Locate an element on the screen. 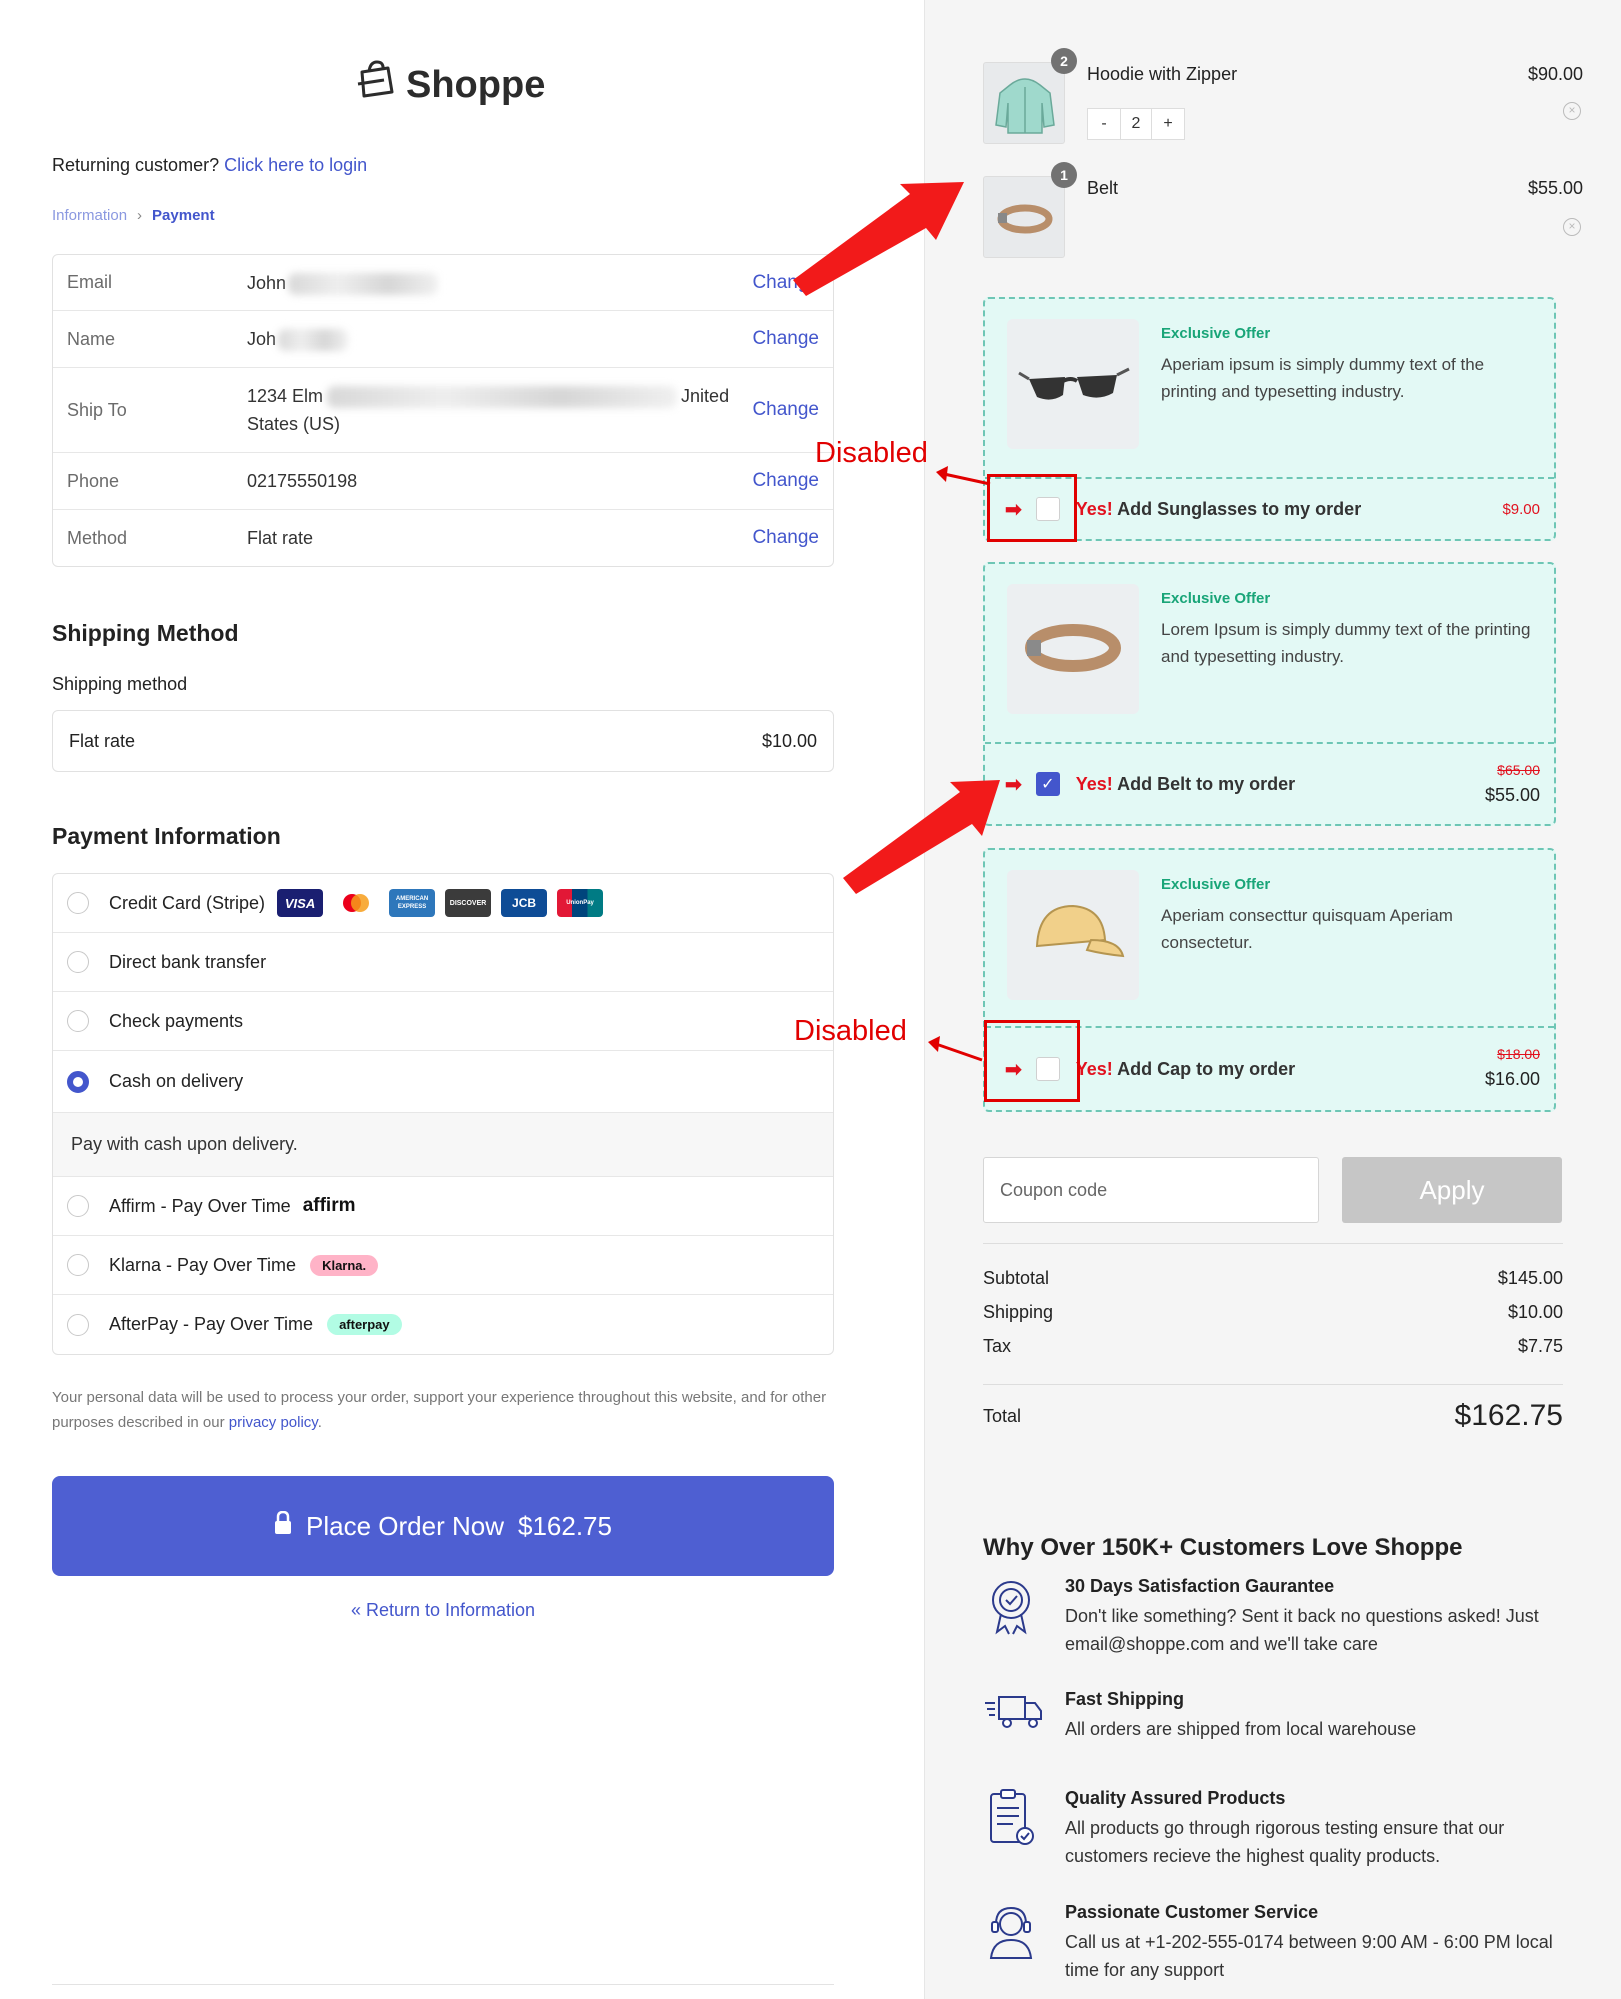 This screenshot has height=1999, width=1621. annotation-overlay is located at coordinates (896, 622).